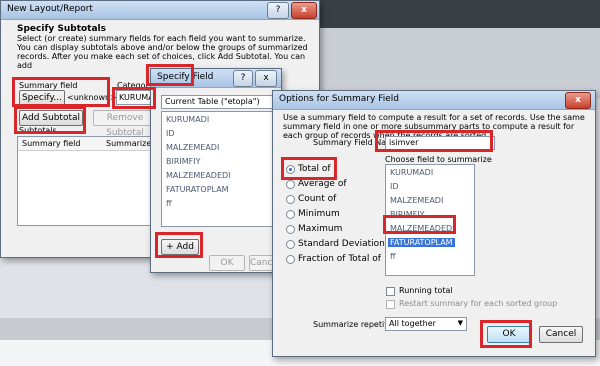 The image size is (600, 366). Describe the element at coordinates (460, 323) in the screenshot. I see `chevron-down-icon: ▼` at that location.